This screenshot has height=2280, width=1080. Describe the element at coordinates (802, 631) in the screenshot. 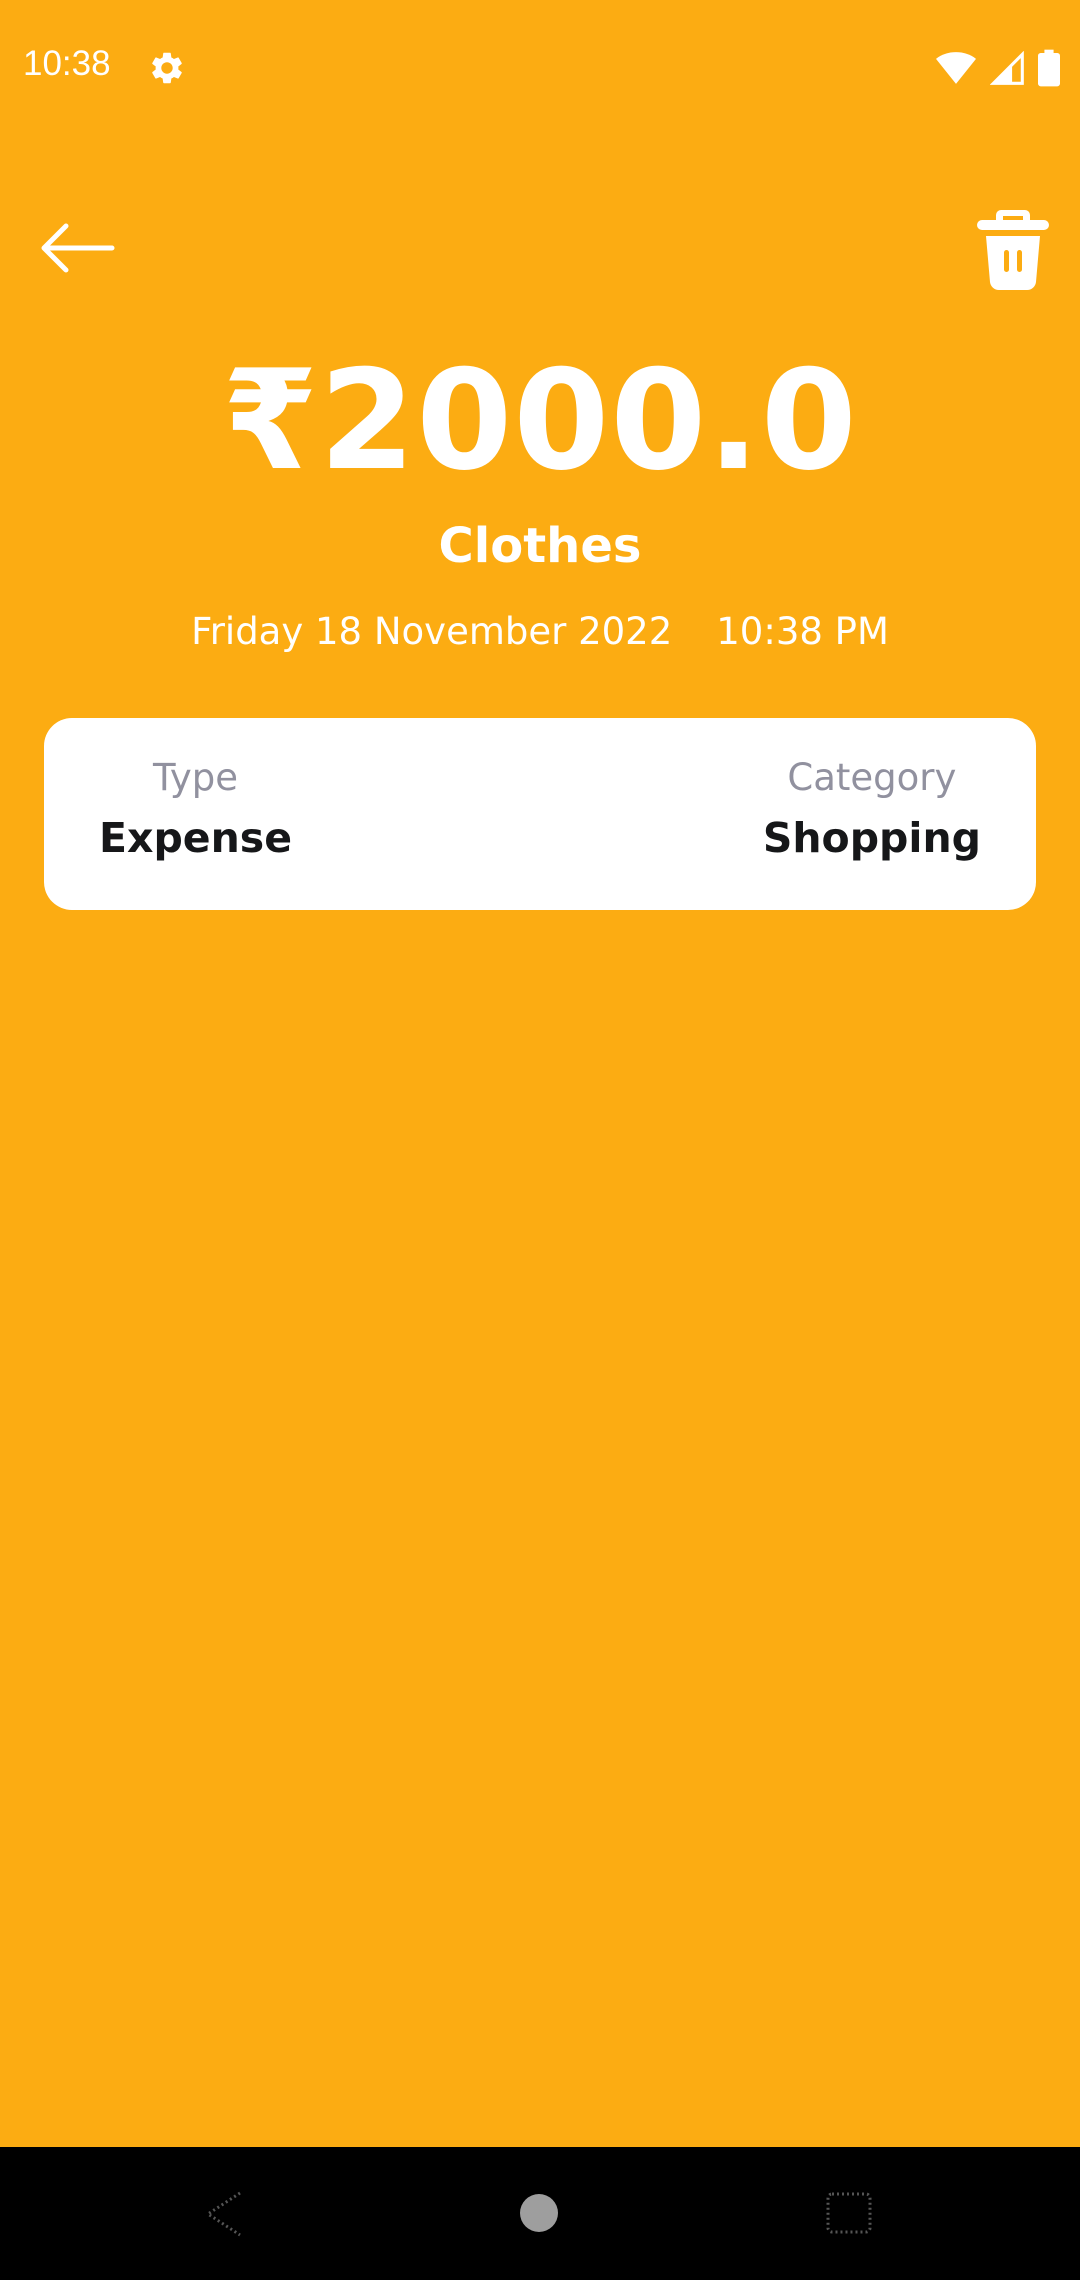

I see `transaction-time: 10:38 PM` at that location.